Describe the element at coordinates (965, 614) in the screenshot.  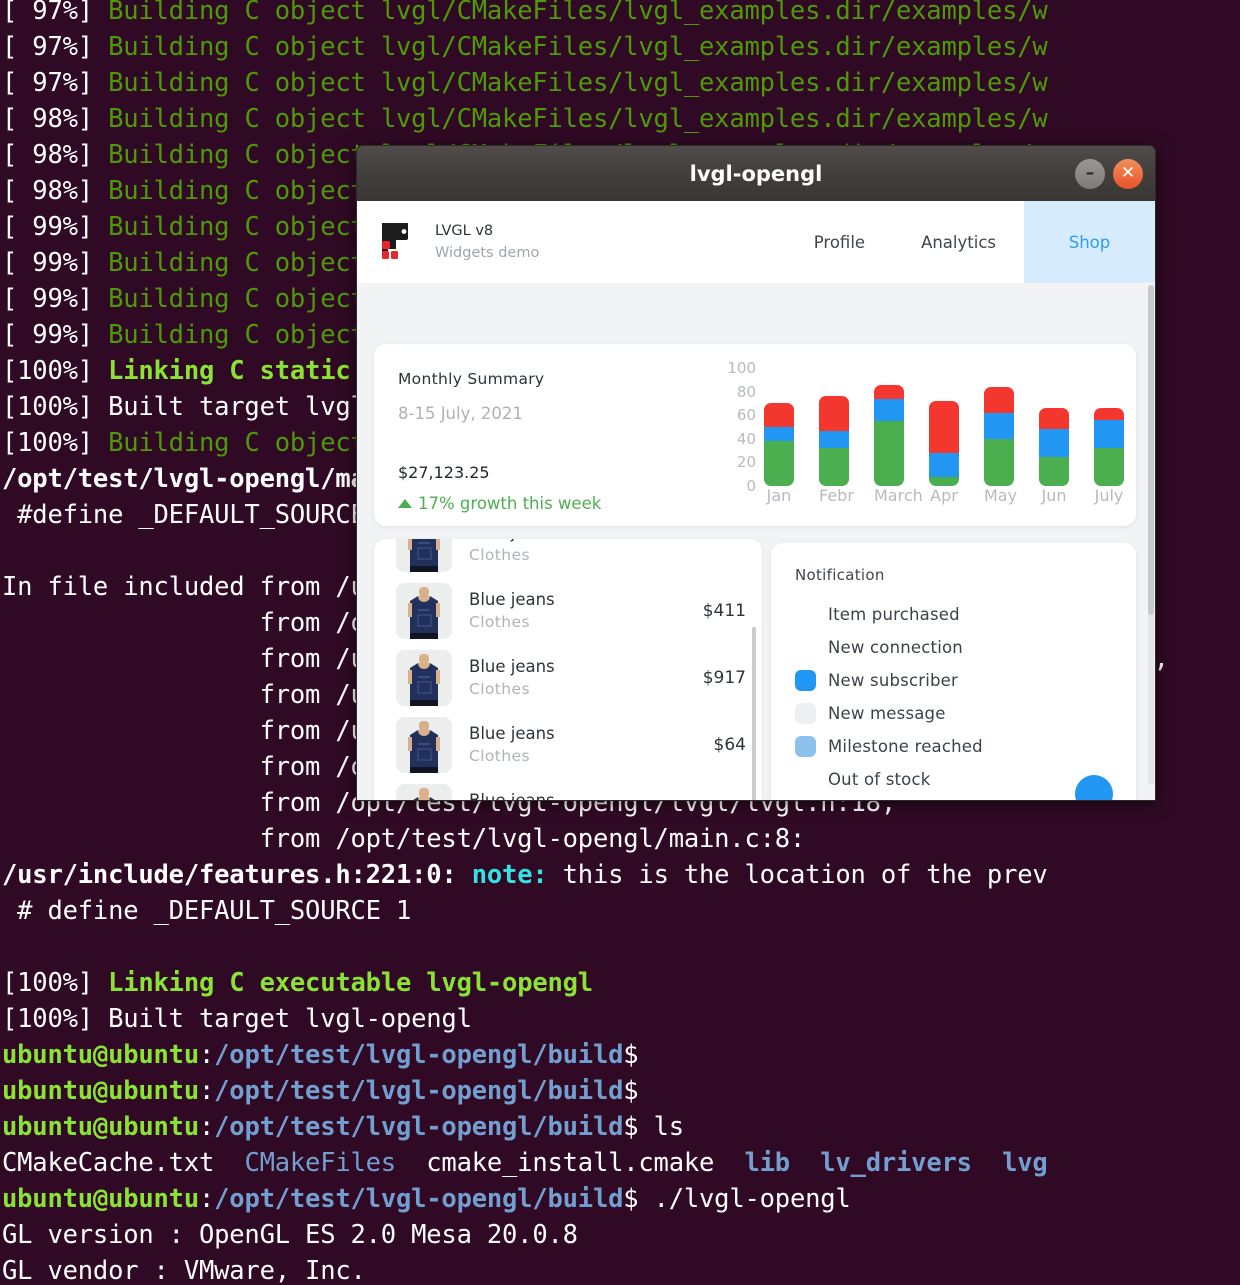
I see `notification-row: Item purchased` at that location.